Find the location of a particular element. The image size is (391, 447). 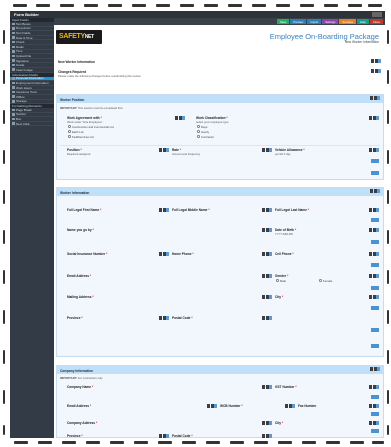

gender-radio-female is located at coordinates (320, 280).